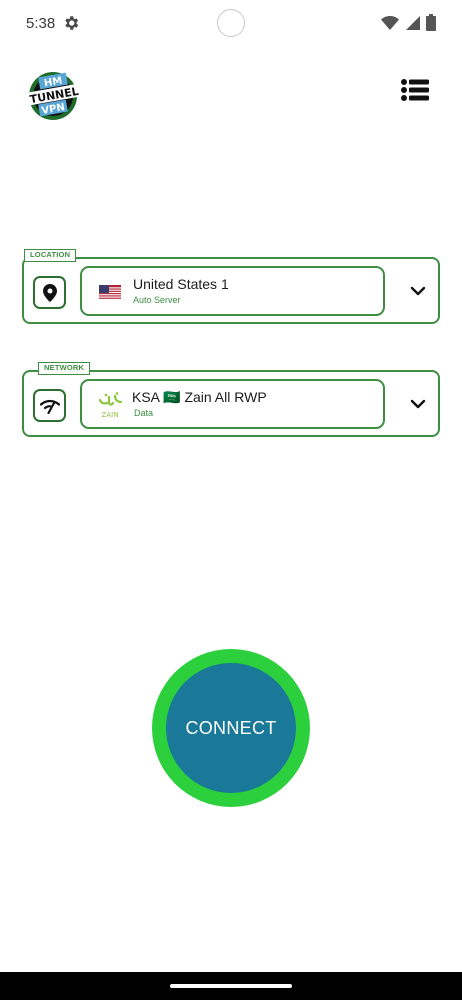 This screenshot has height=1000, width=462. I want to click on server-select: United States 1 Auto Server, so click(232, 291).